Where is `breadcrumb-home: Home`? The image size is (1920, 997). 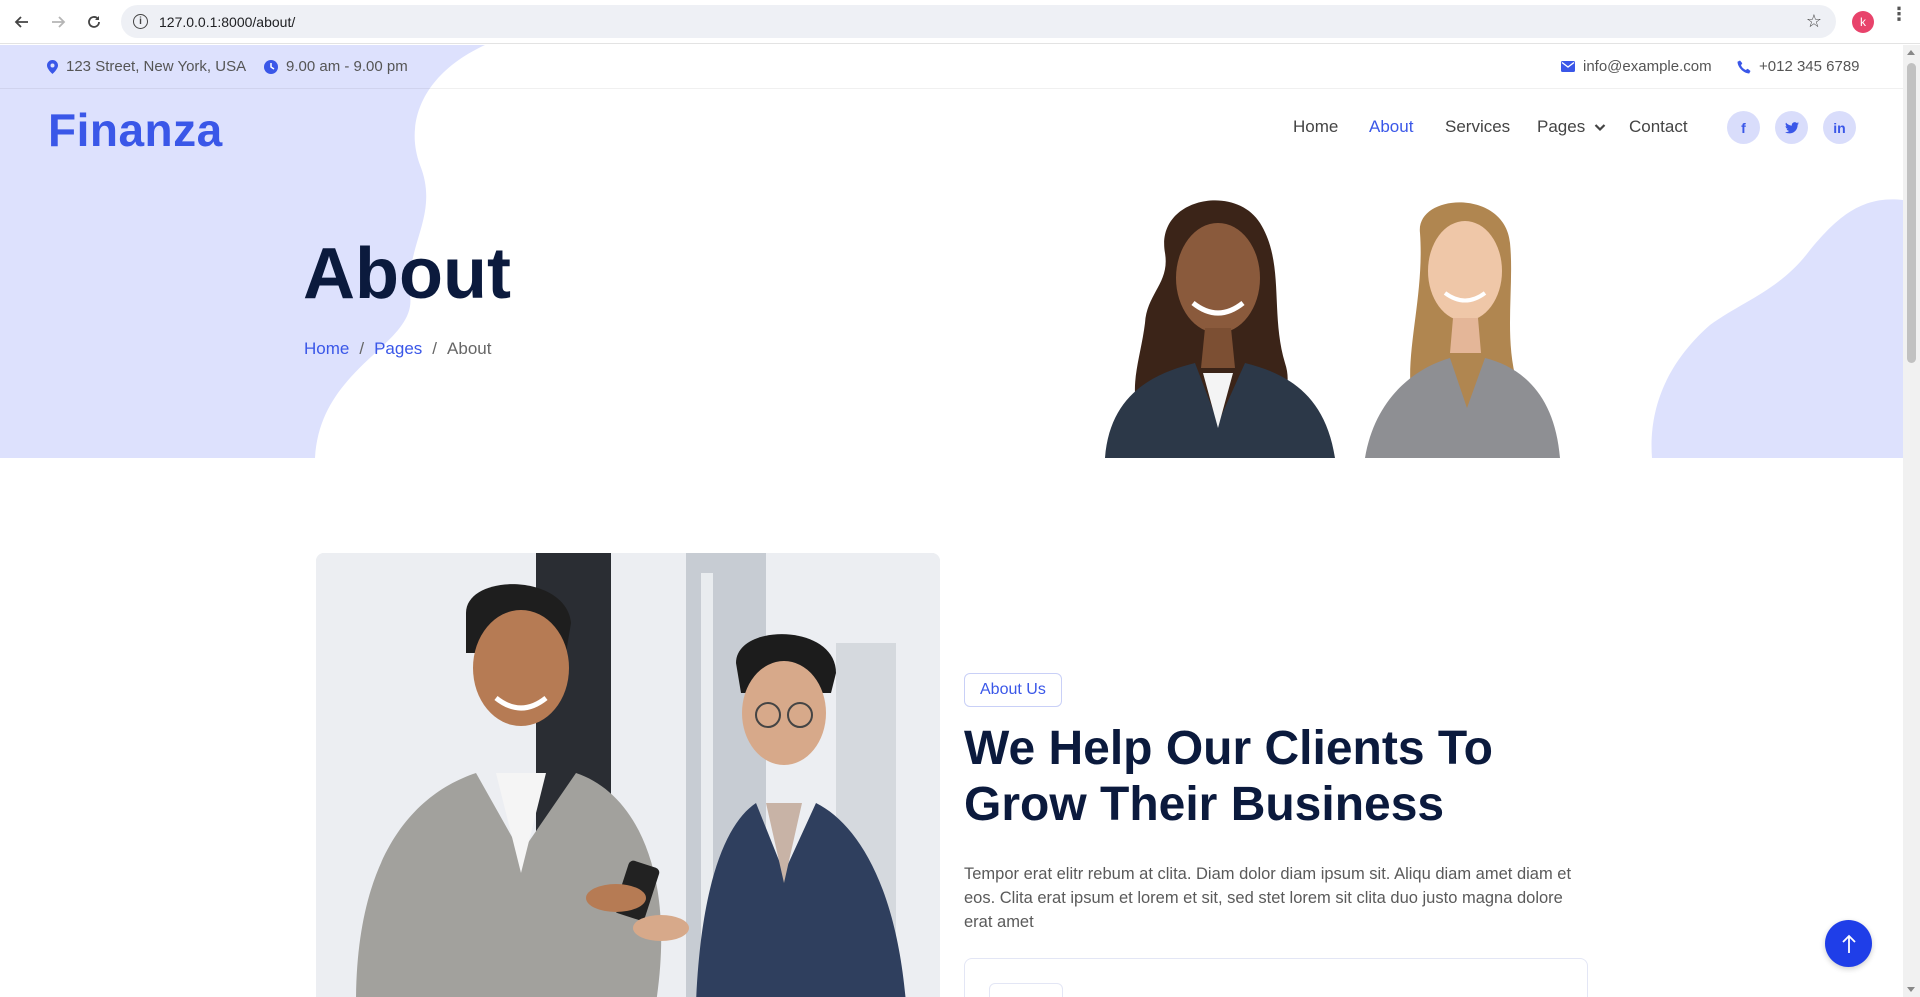
breadcrumb-home: Home is located at coordinates (326, 349).